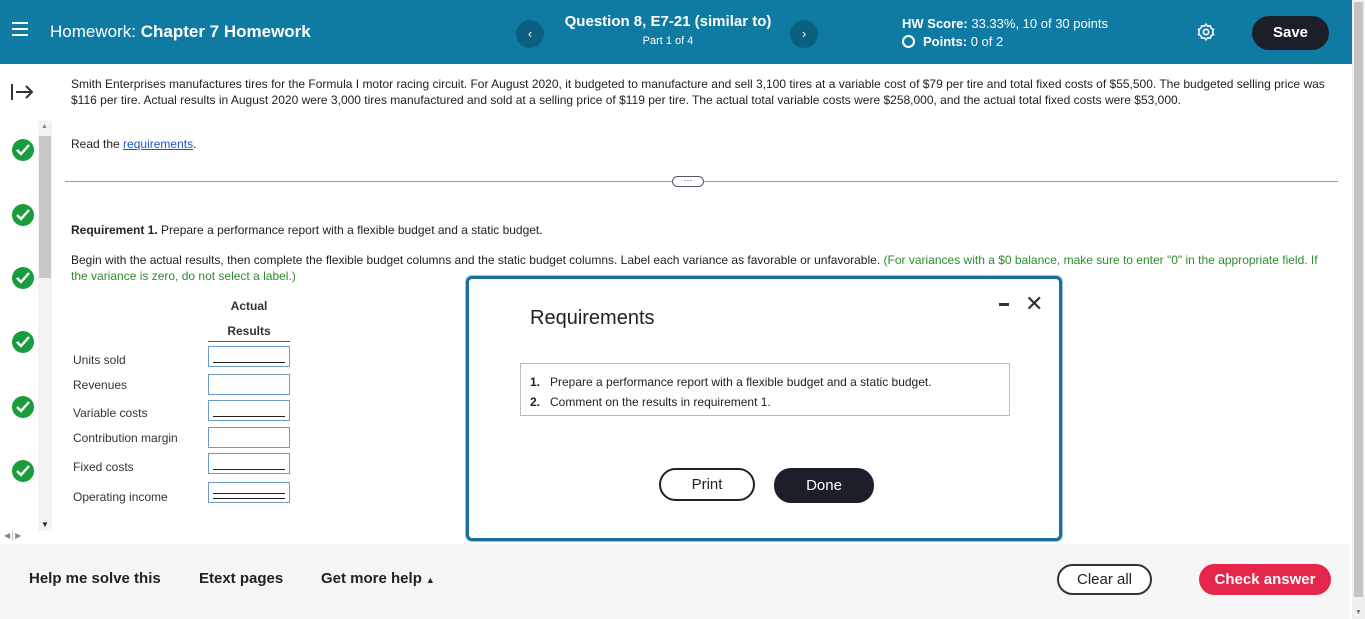 This screenshot has width=1365, height=619. I want to click on points-value: 0 of 2, so click(987, 41).